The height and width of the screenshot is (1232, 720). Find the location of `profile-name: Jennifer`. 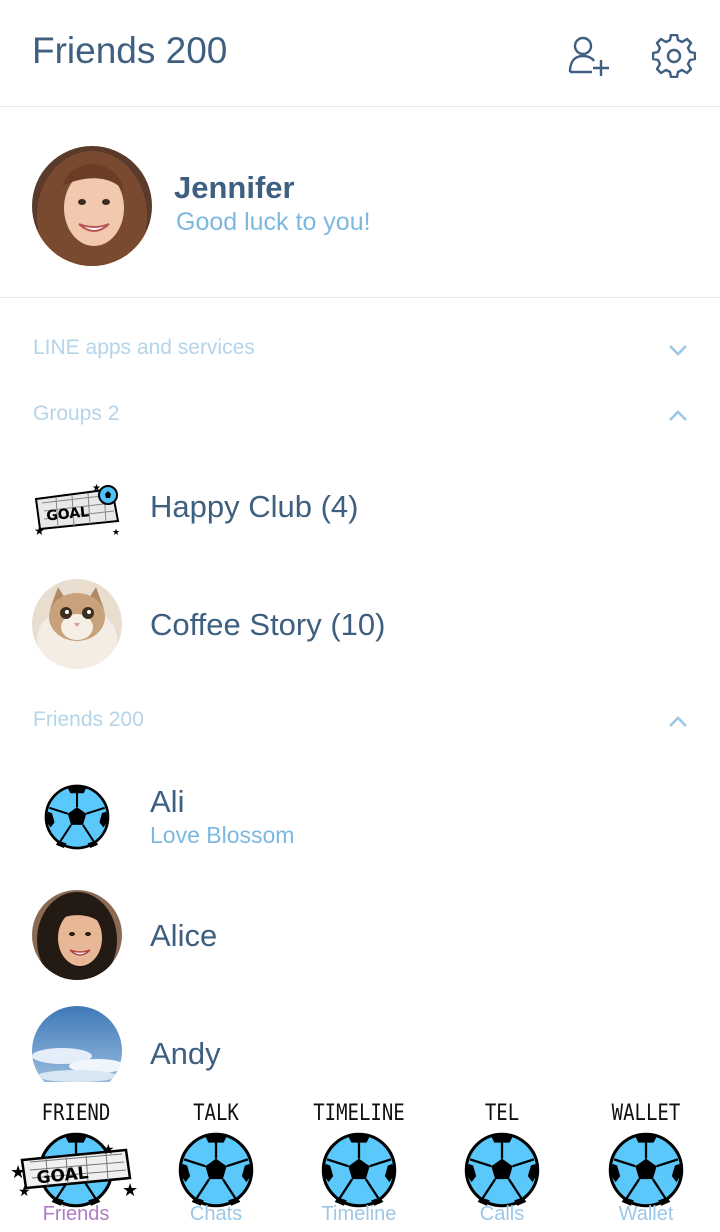

profile-name: Jennifer is located at coordinates (234, 187).